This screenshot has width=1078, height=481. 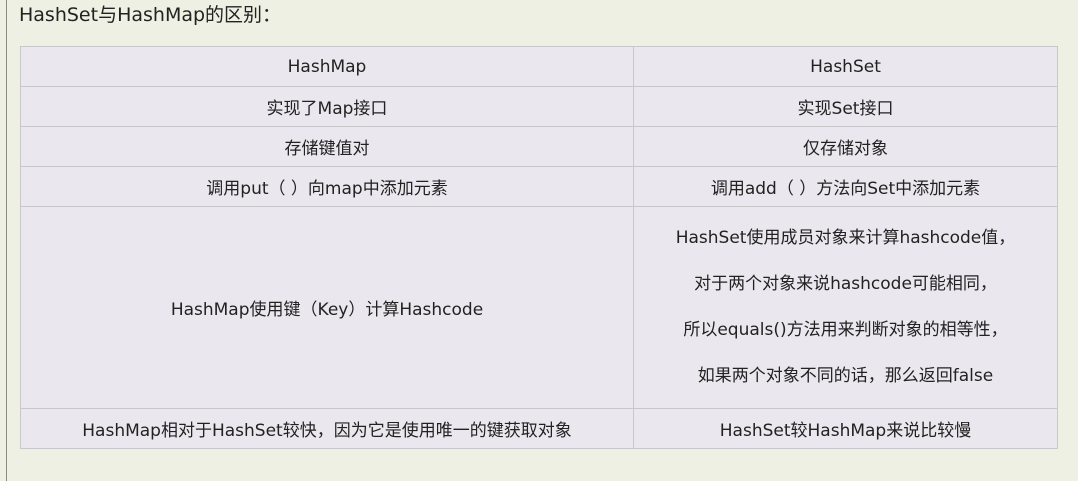 What do you see at coordinates (327, 66) in the screenshot?
I see `header-hashmap: HashMap` at bounding box center [327, 66].